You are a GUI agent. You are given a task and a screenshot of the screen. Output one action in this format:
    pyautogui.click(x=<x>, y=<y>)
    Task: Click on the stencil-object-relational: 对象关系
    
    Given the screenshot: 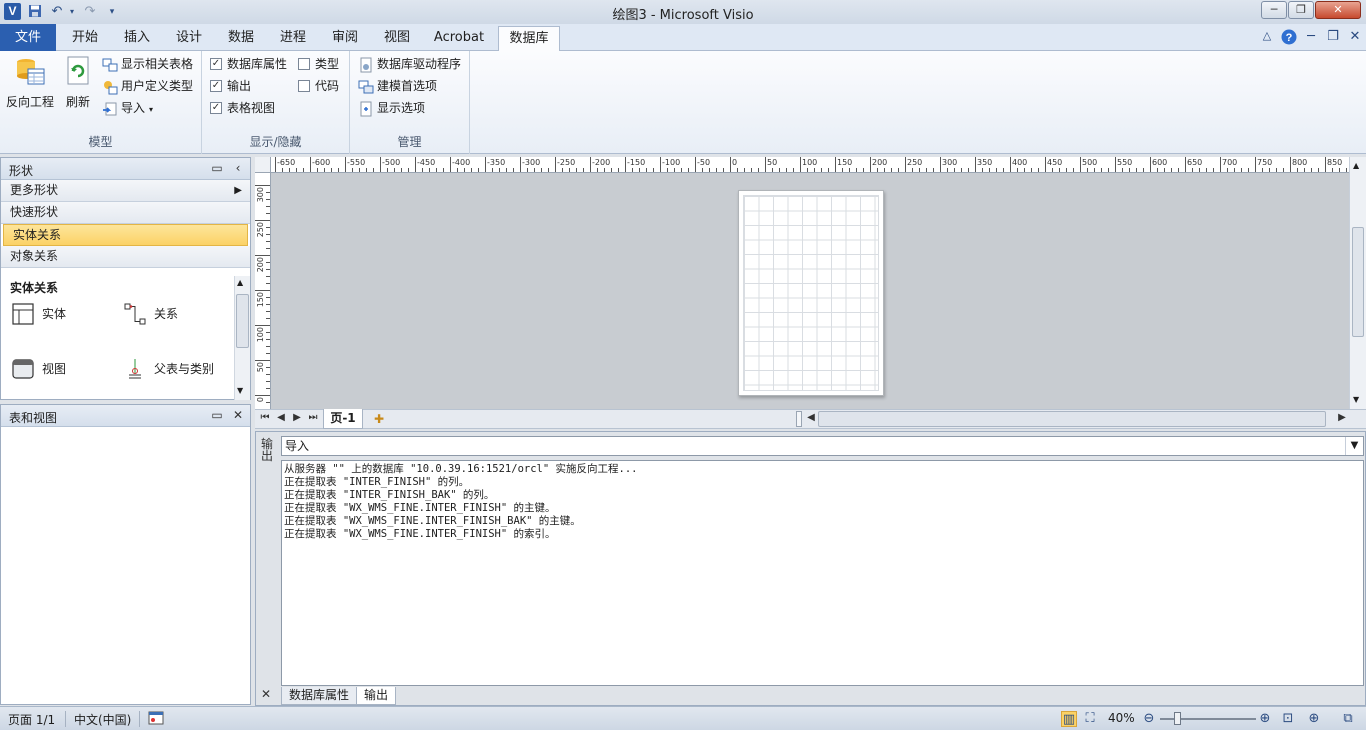 What is the action you would take?
    pyautogui.click(x=125, y=257)
    